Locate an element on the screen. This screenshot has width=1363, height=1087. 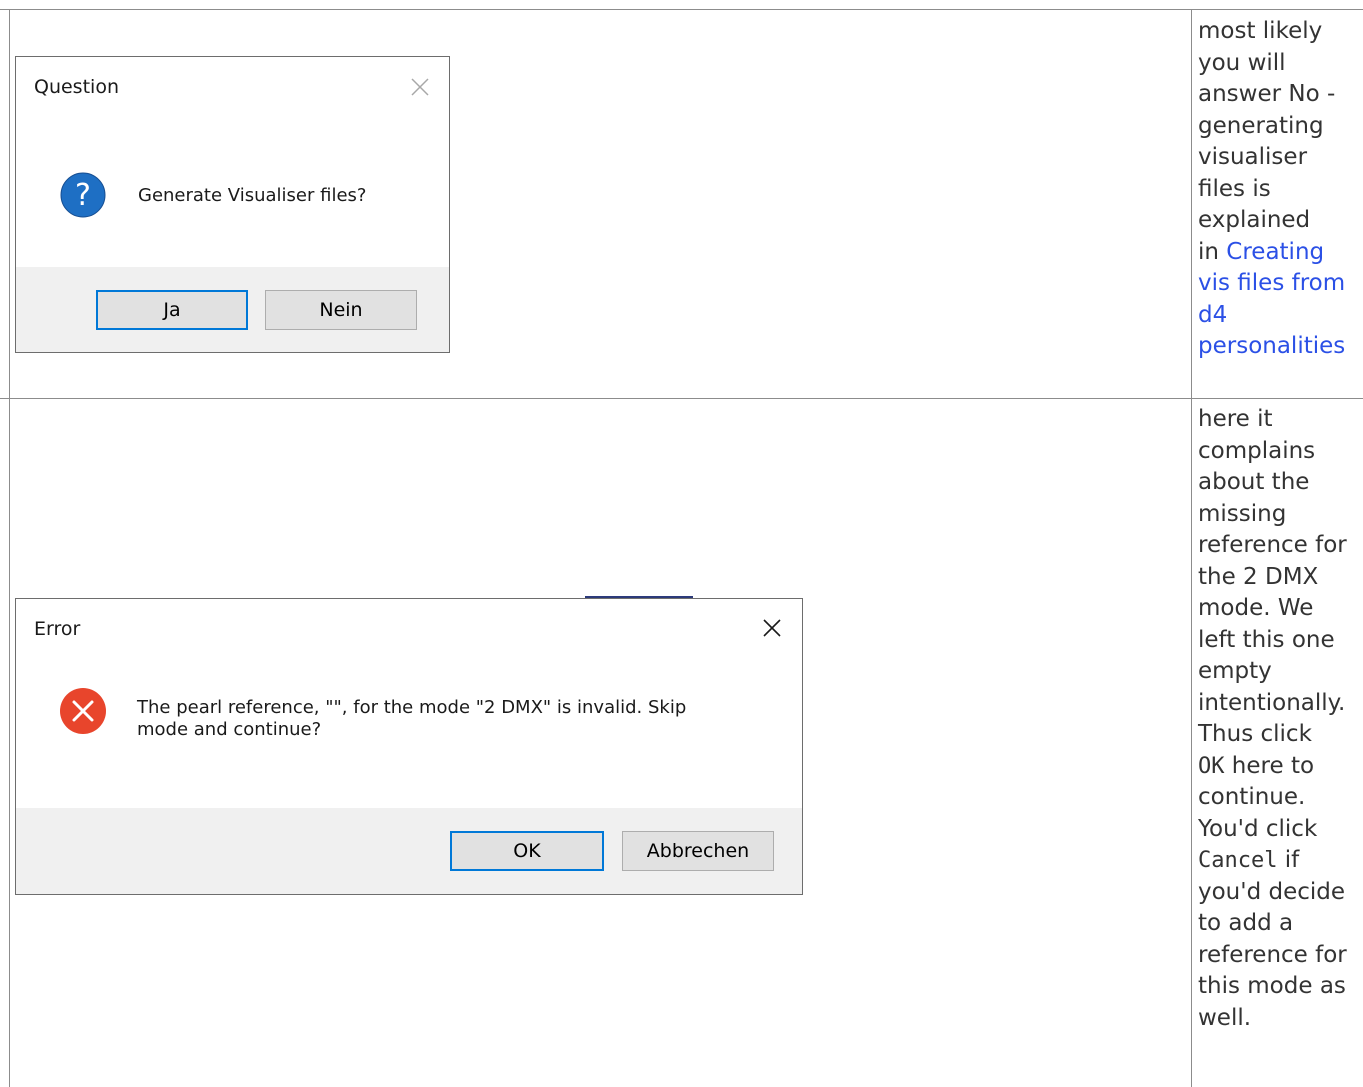
note-line: OK here to is located at coordinates (1280, 767).